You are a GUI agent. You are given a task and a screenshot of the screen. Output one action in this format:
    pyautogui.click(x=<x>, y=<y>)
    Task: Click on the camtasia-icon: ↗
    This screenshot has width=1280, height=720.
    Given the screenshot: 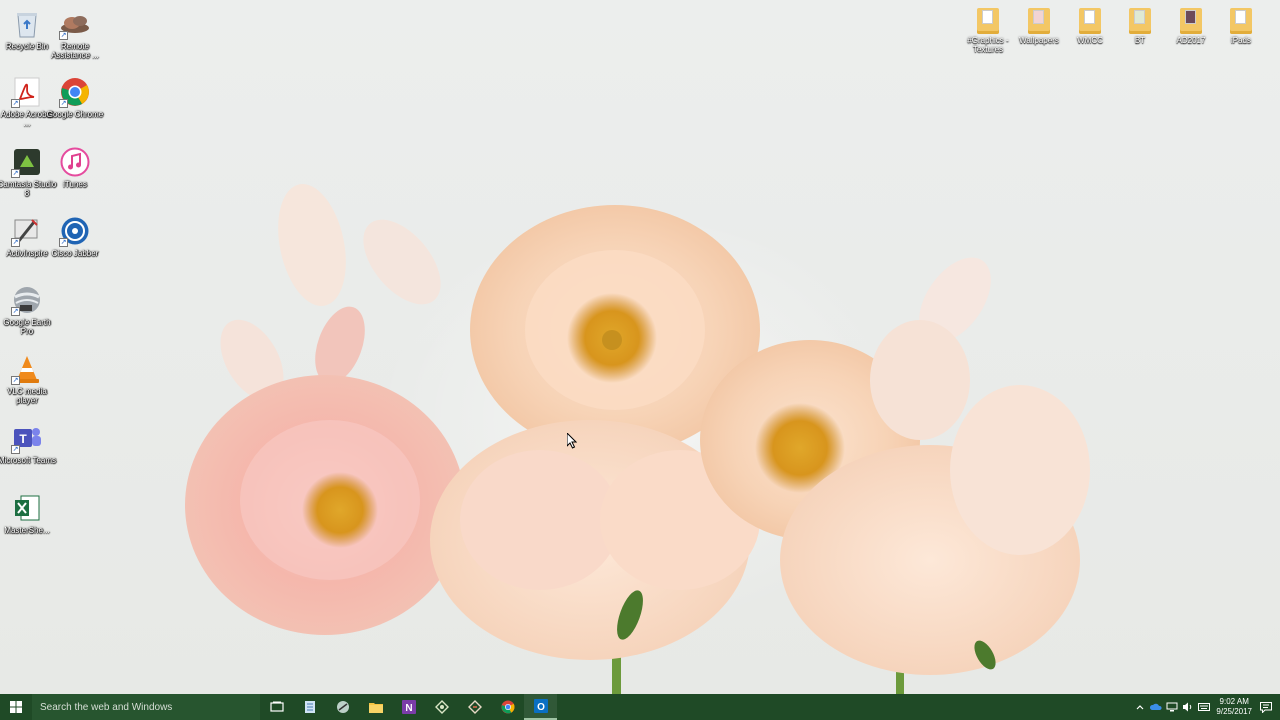 What is the action you would take?
    pyautogui.click(x=27, y=162)
    